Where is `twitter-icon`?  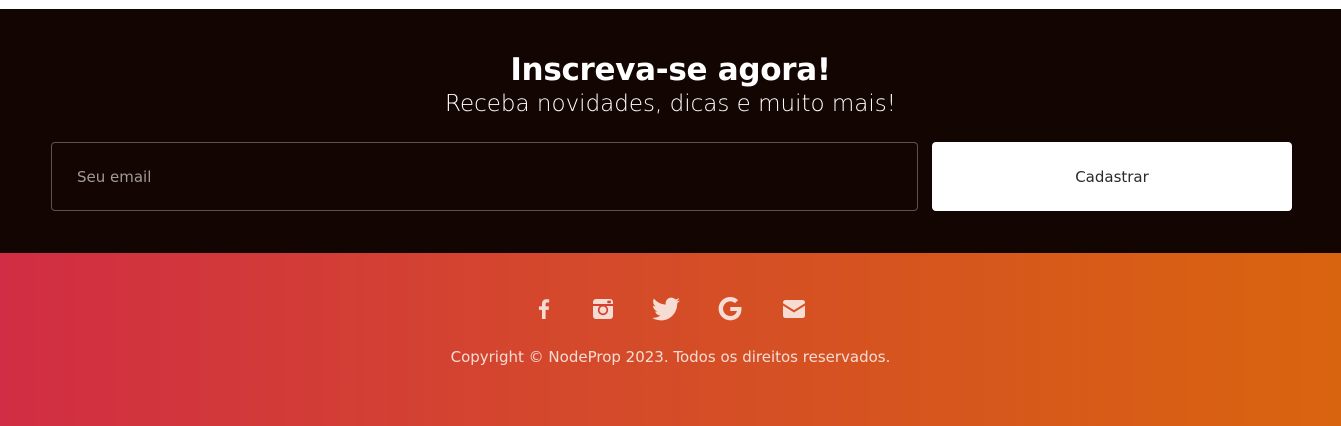 twitter-icon is located at coordinates (666, 309).